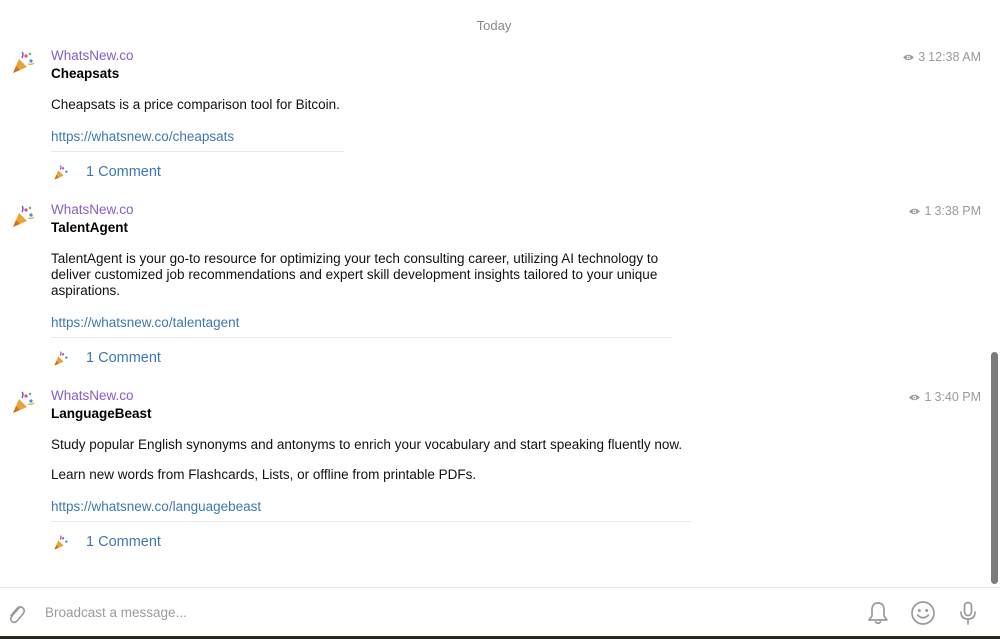 The image size is (1000, 639). I want to click on message-time: 3:40 PM, so click(957, 397).